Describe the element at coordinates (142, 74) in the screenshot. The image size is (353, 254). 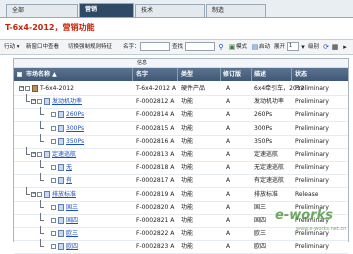
I see `column-header-name: 名字` at that location.